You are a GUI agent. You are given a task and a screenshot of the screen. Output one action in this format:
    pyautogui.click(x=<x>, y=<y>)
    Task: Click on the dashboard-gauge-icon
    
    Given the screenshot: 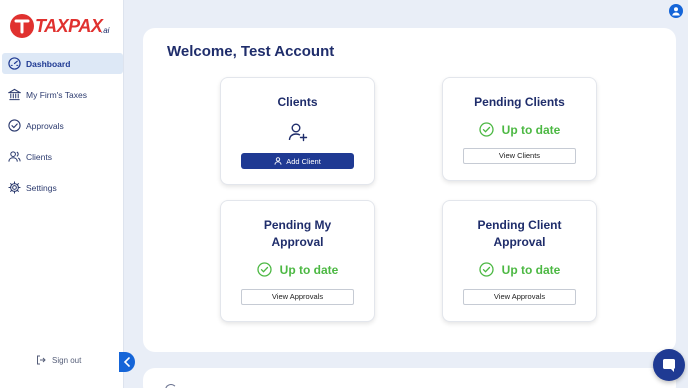 What is the action you would take?
    pyautogui.click(x=14, y=63)
    